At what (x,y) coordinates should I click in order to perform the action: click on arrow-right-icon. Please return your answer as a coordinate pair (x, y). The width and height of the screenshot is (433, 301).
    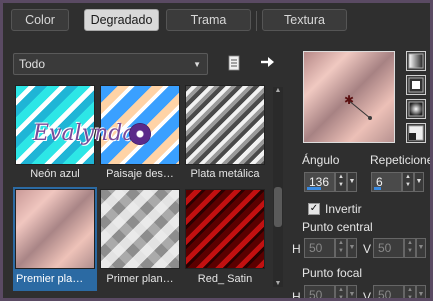
    Looking at the image, I should click on (268, 62).